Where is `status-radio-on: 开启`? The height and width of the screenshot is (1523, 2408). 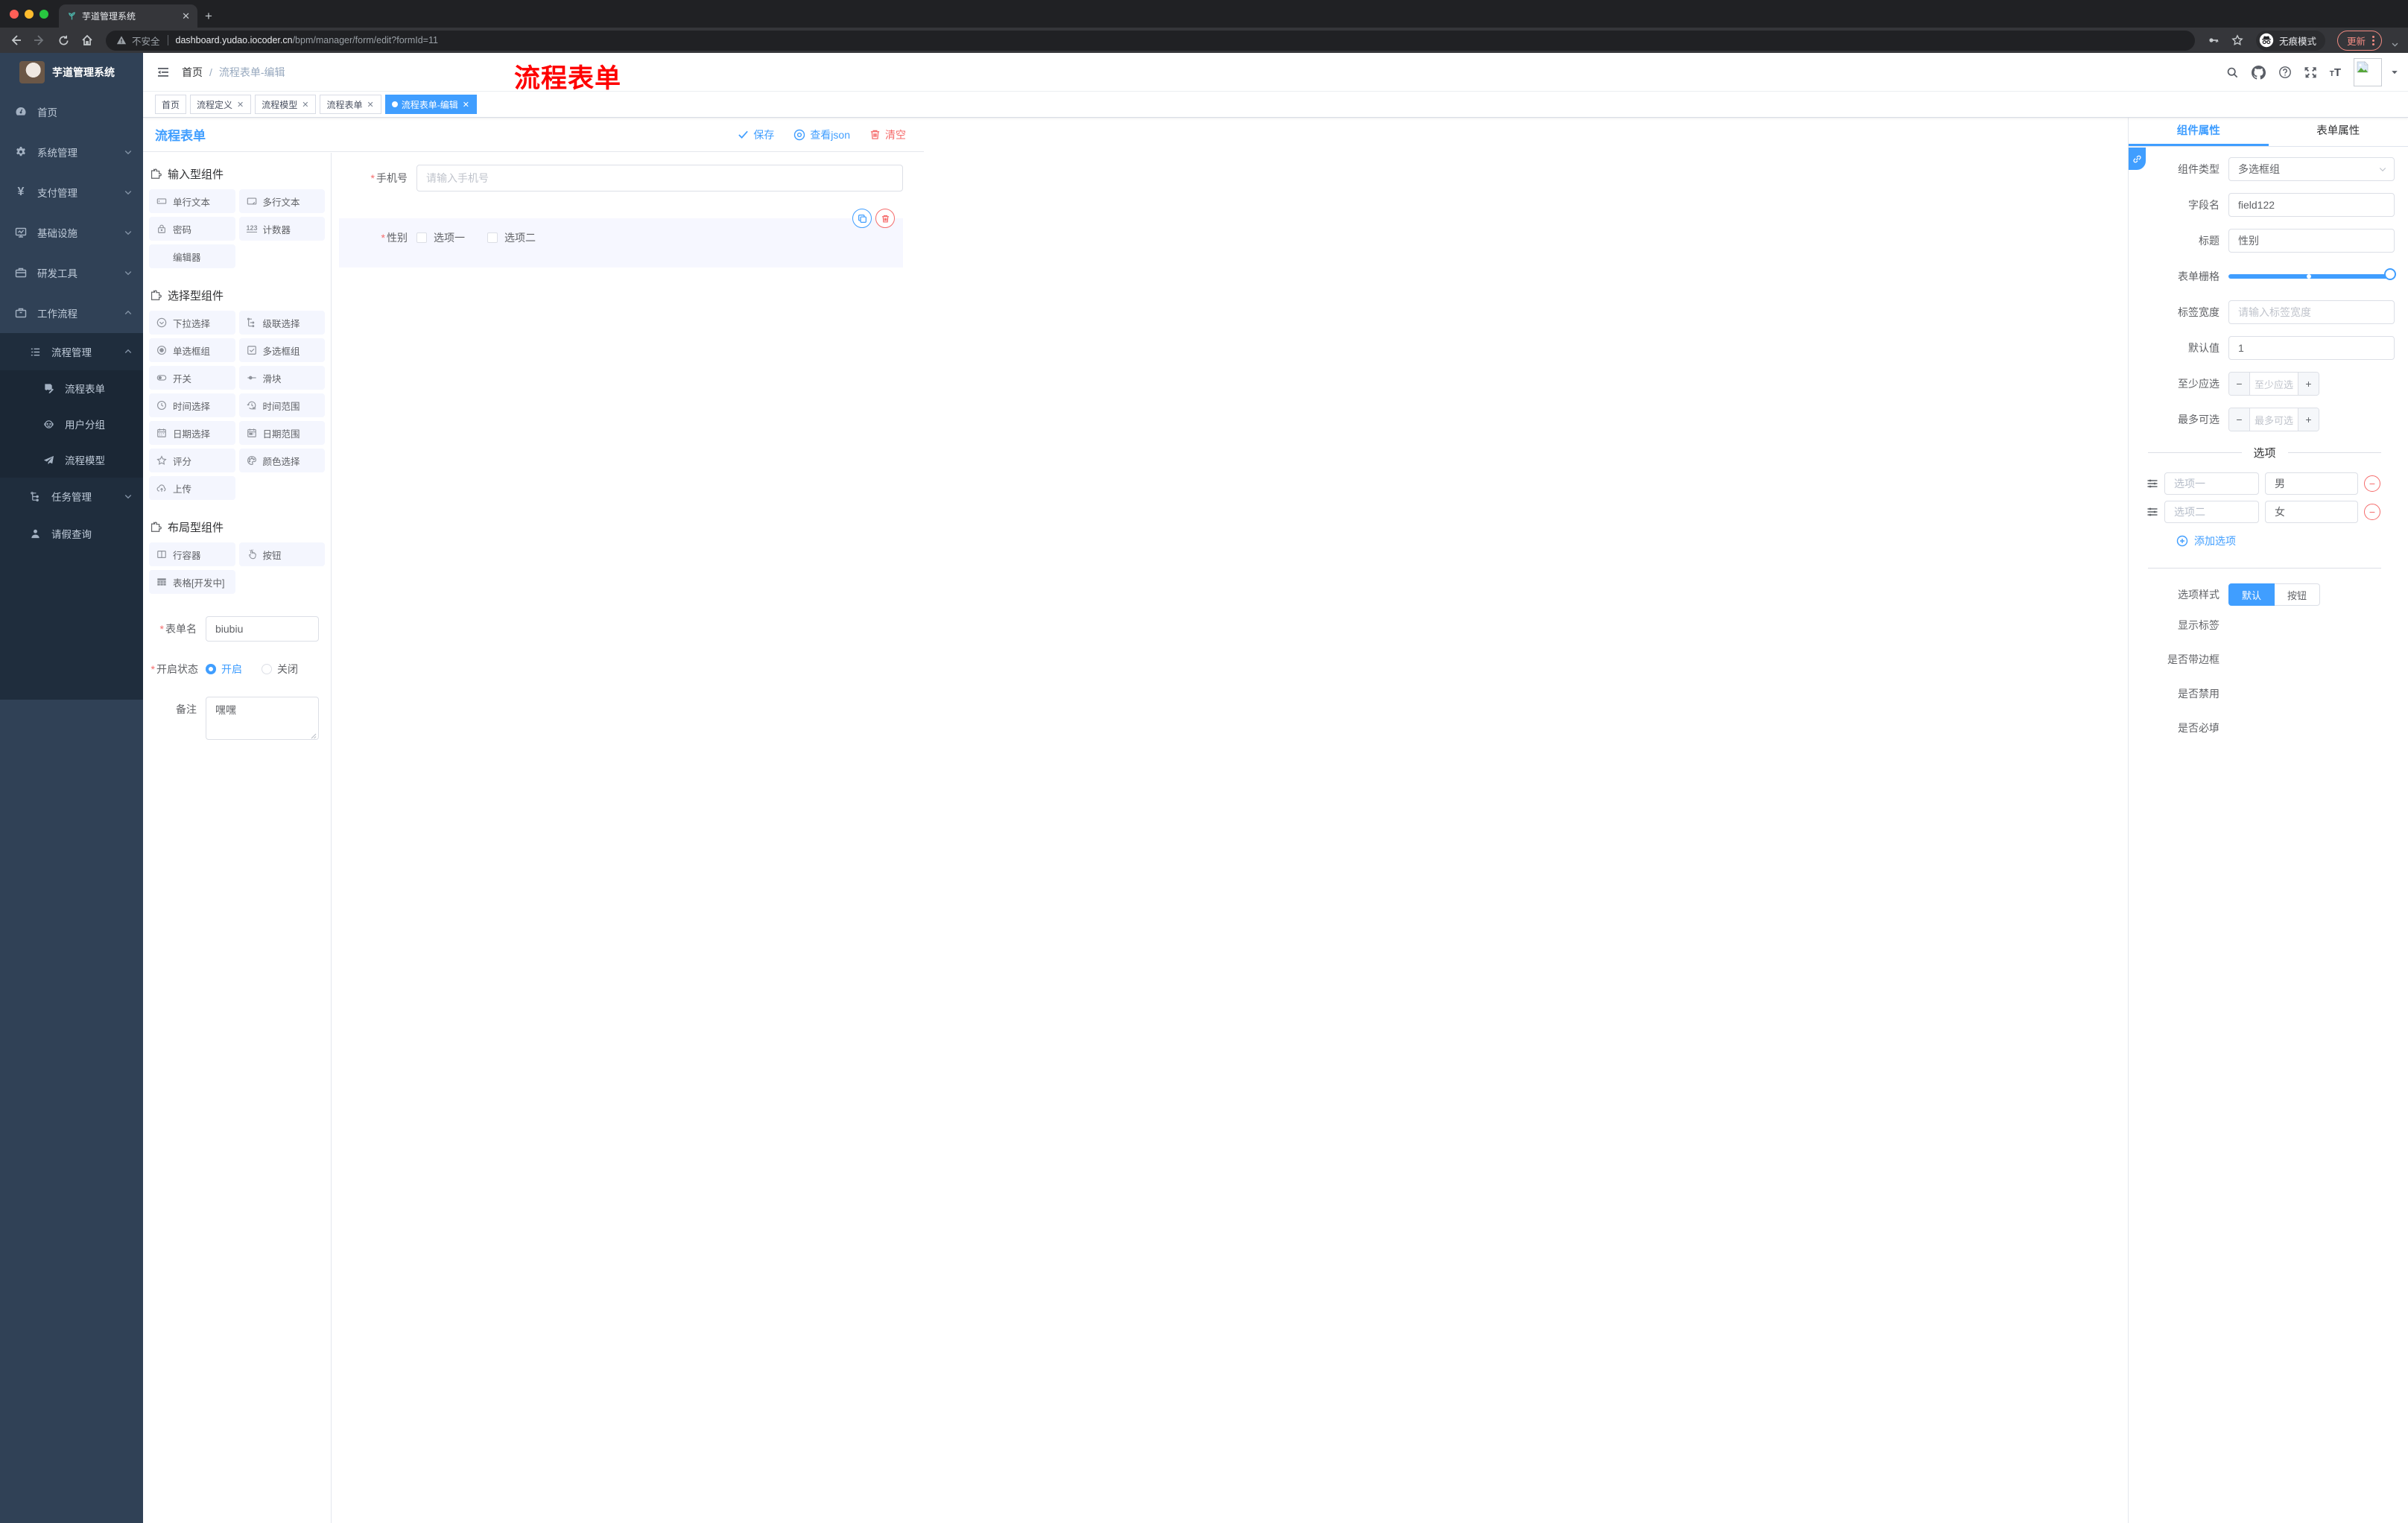
status-radio-on: 开启 is located at coordinates (224, 670).